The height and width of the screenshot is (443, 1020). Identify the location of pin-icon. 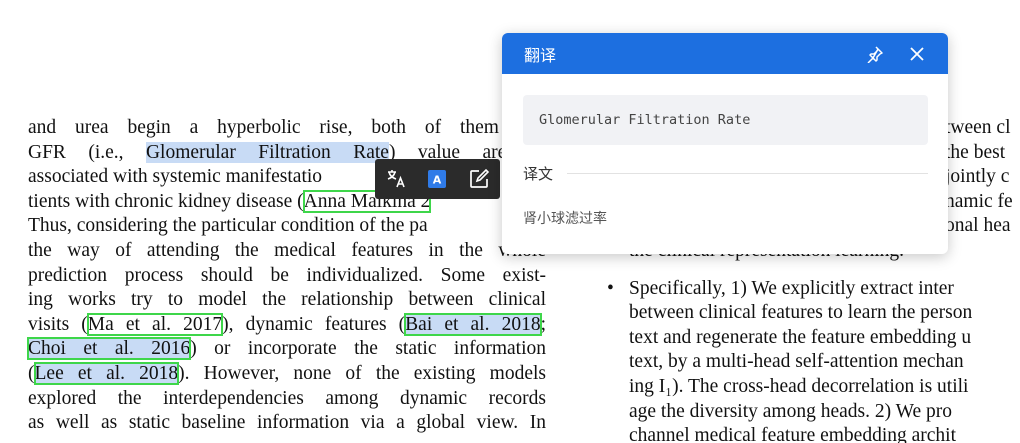
(875, 54).